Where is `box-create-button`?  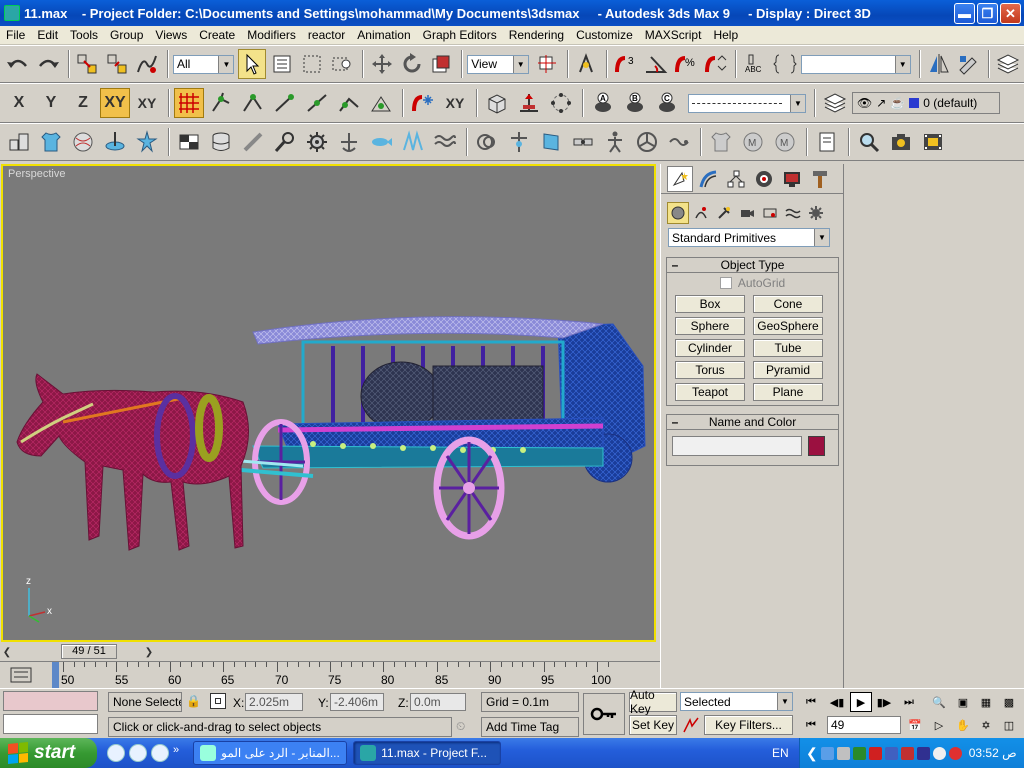
box-create-button is located at coordinates (19, 142).